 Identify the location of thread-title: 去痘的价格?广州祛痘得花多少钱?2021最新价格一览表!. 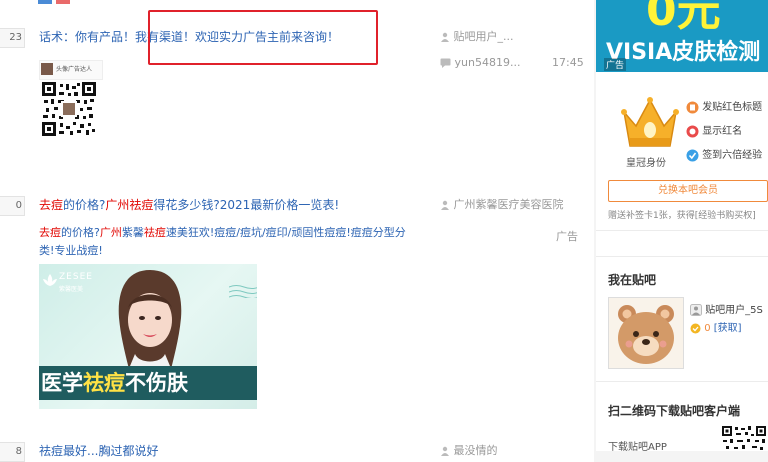
(189, 204).